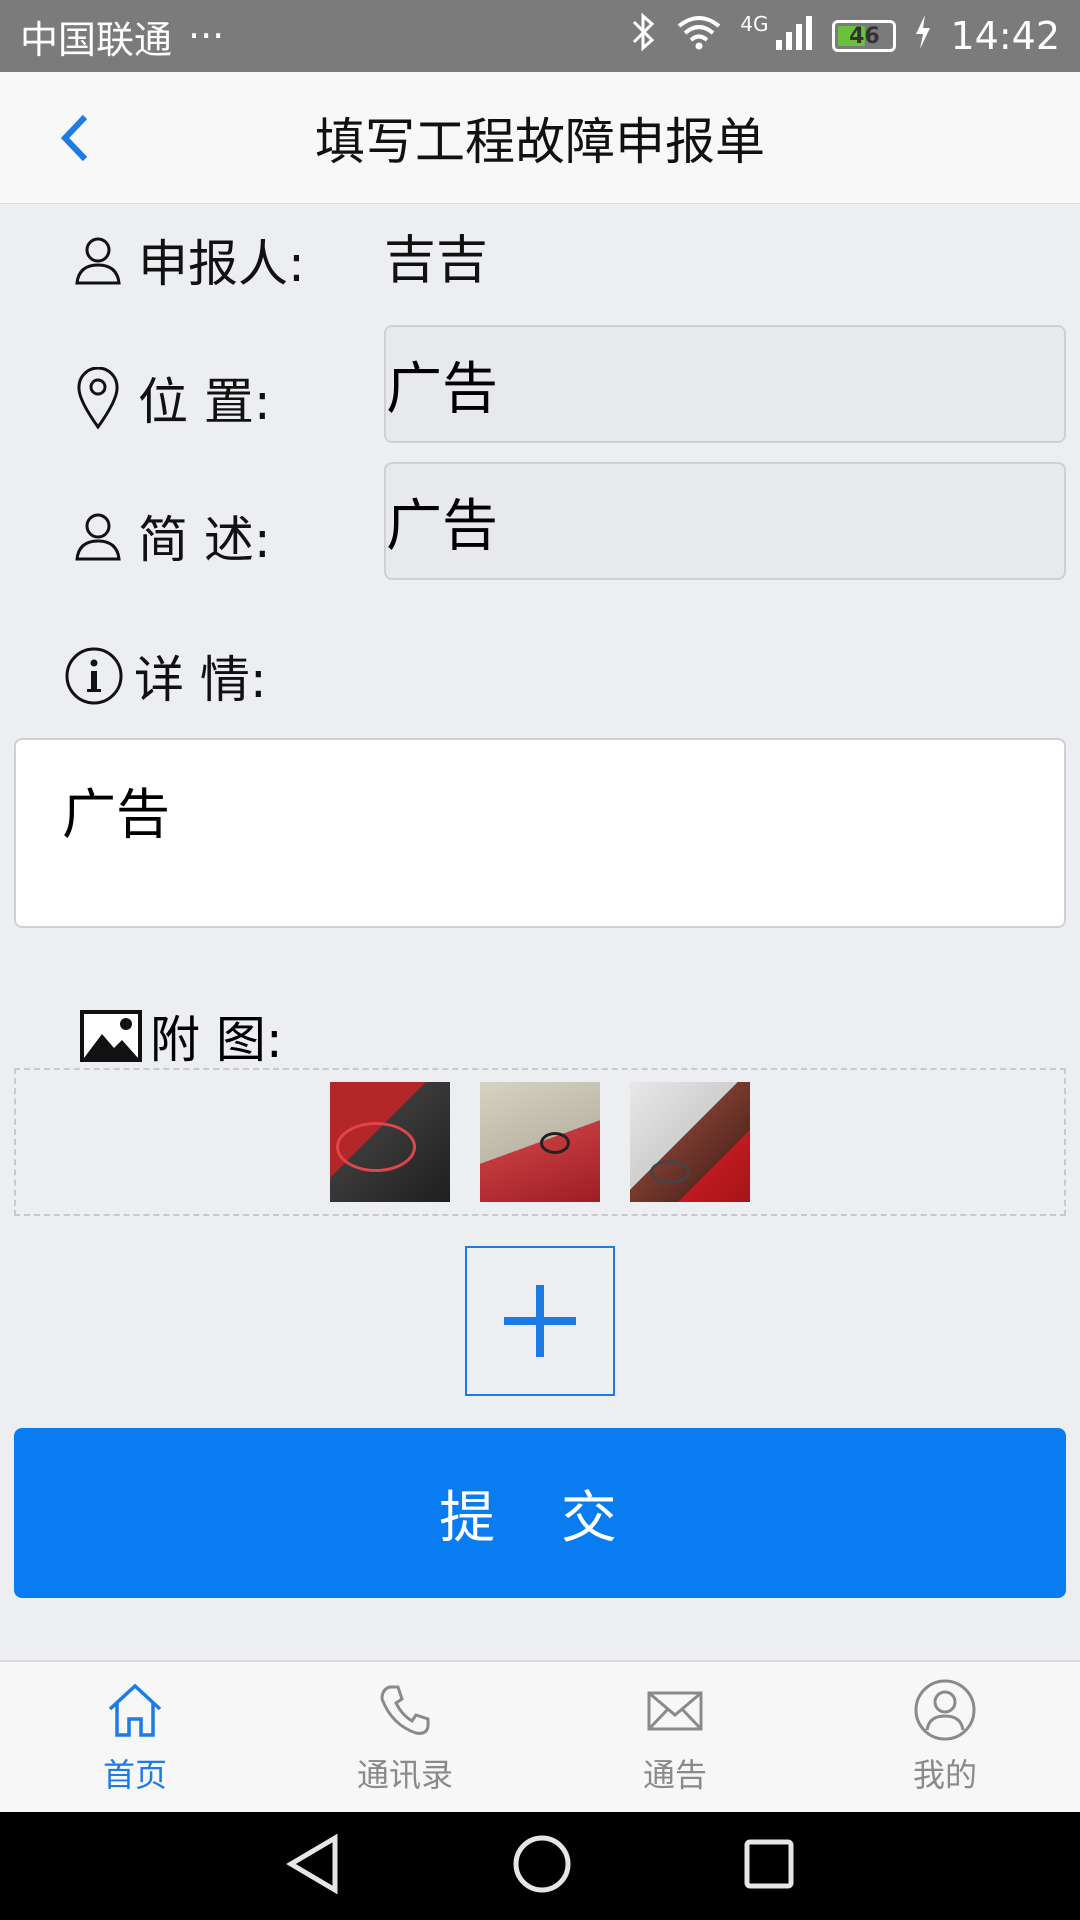  What do you see at coordinates (540, 833) in the screenshot?
I see `details-textarea: 广告` at bounding box center [540, 833].